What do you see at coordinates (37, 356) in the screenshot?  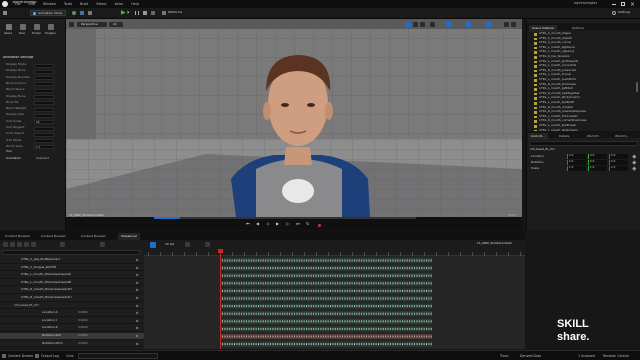 I see `output-log-icon` at bounding box center [37, 356].